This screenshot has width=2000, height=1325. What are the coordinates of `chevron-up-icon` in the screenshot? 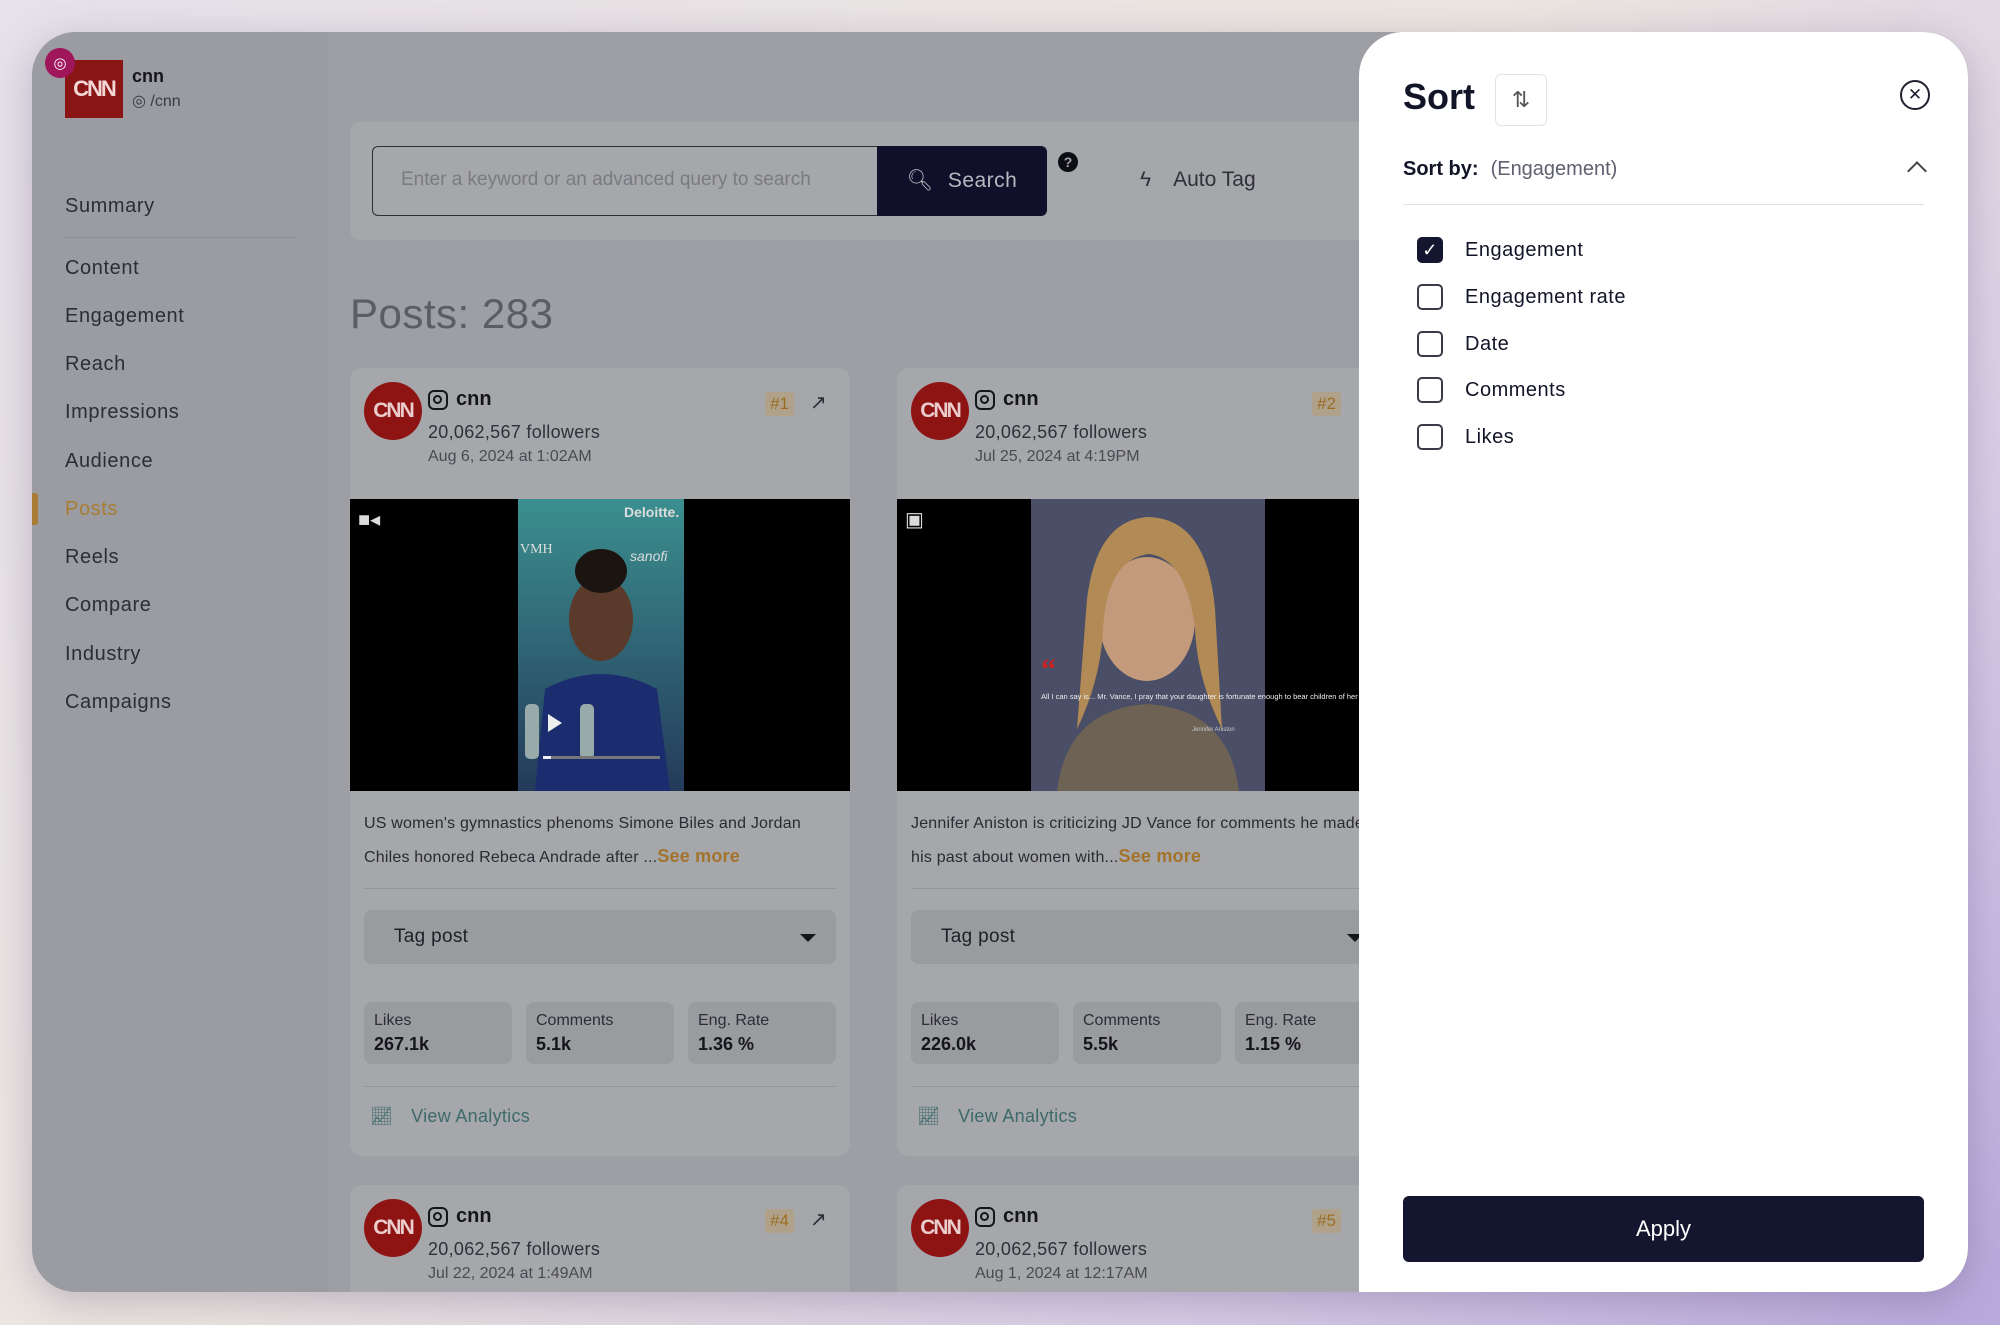 It's located at (1917, 171).